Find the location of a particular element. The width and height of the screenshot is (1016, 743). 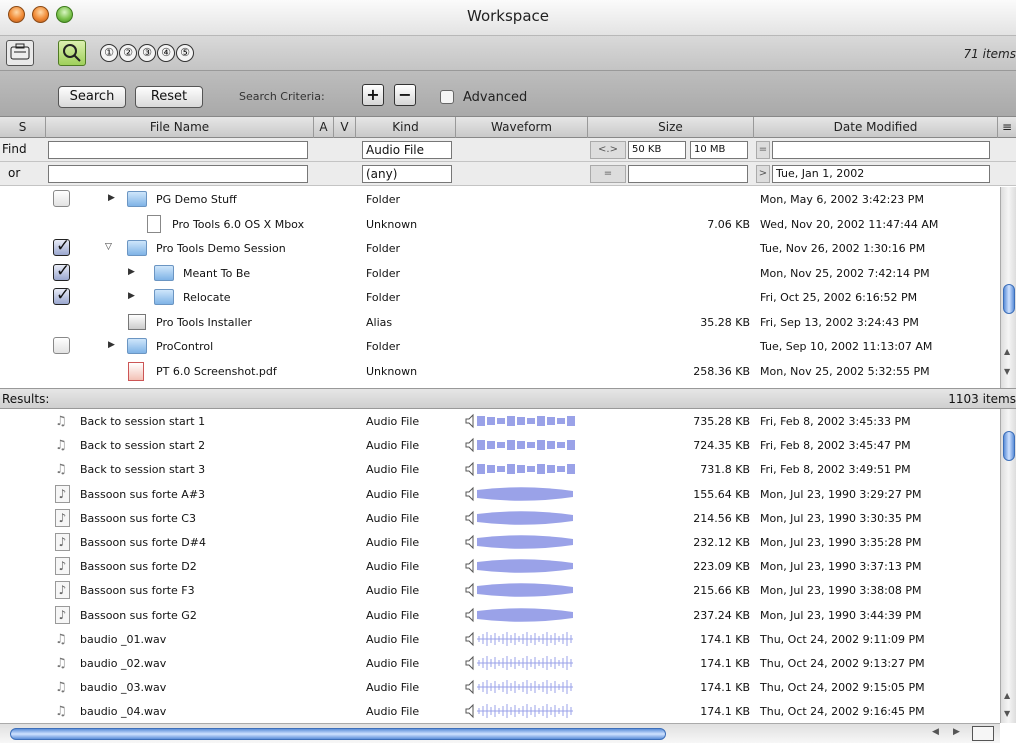

result-date: Thu, Oct 24, 2002 9:11:09 PM is located at coordinates (842, 639).